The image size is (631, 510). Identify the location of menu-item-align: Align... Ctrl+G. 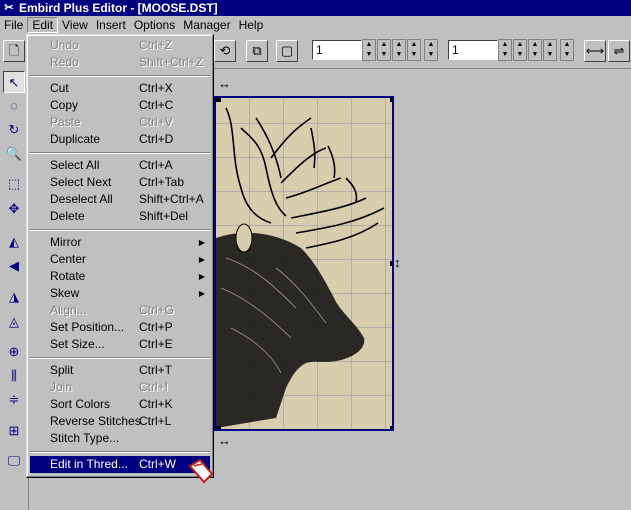
(120, 310).